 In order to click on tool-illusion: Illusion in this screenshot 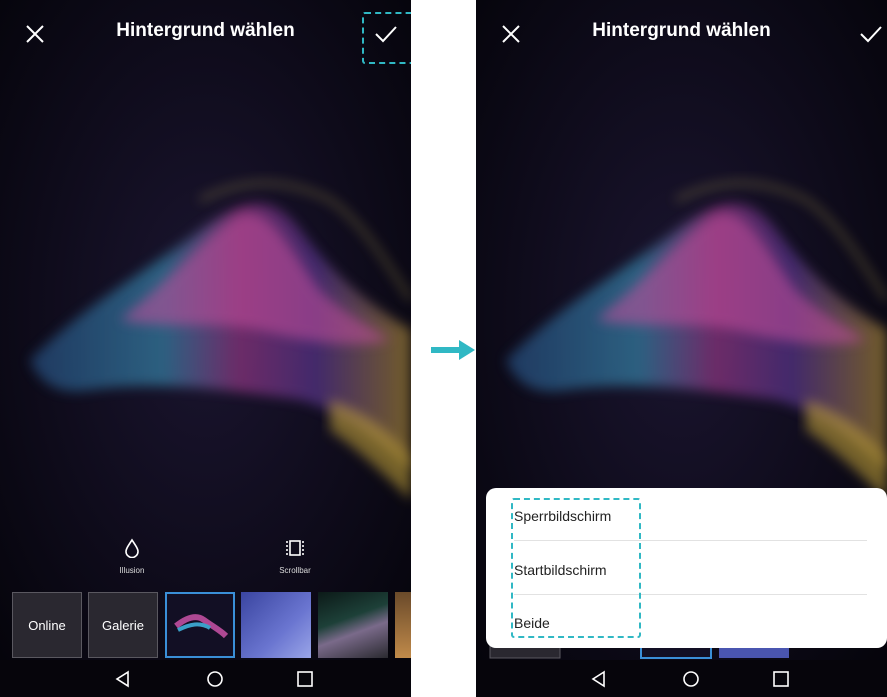, I will do `click(132, 556)`.